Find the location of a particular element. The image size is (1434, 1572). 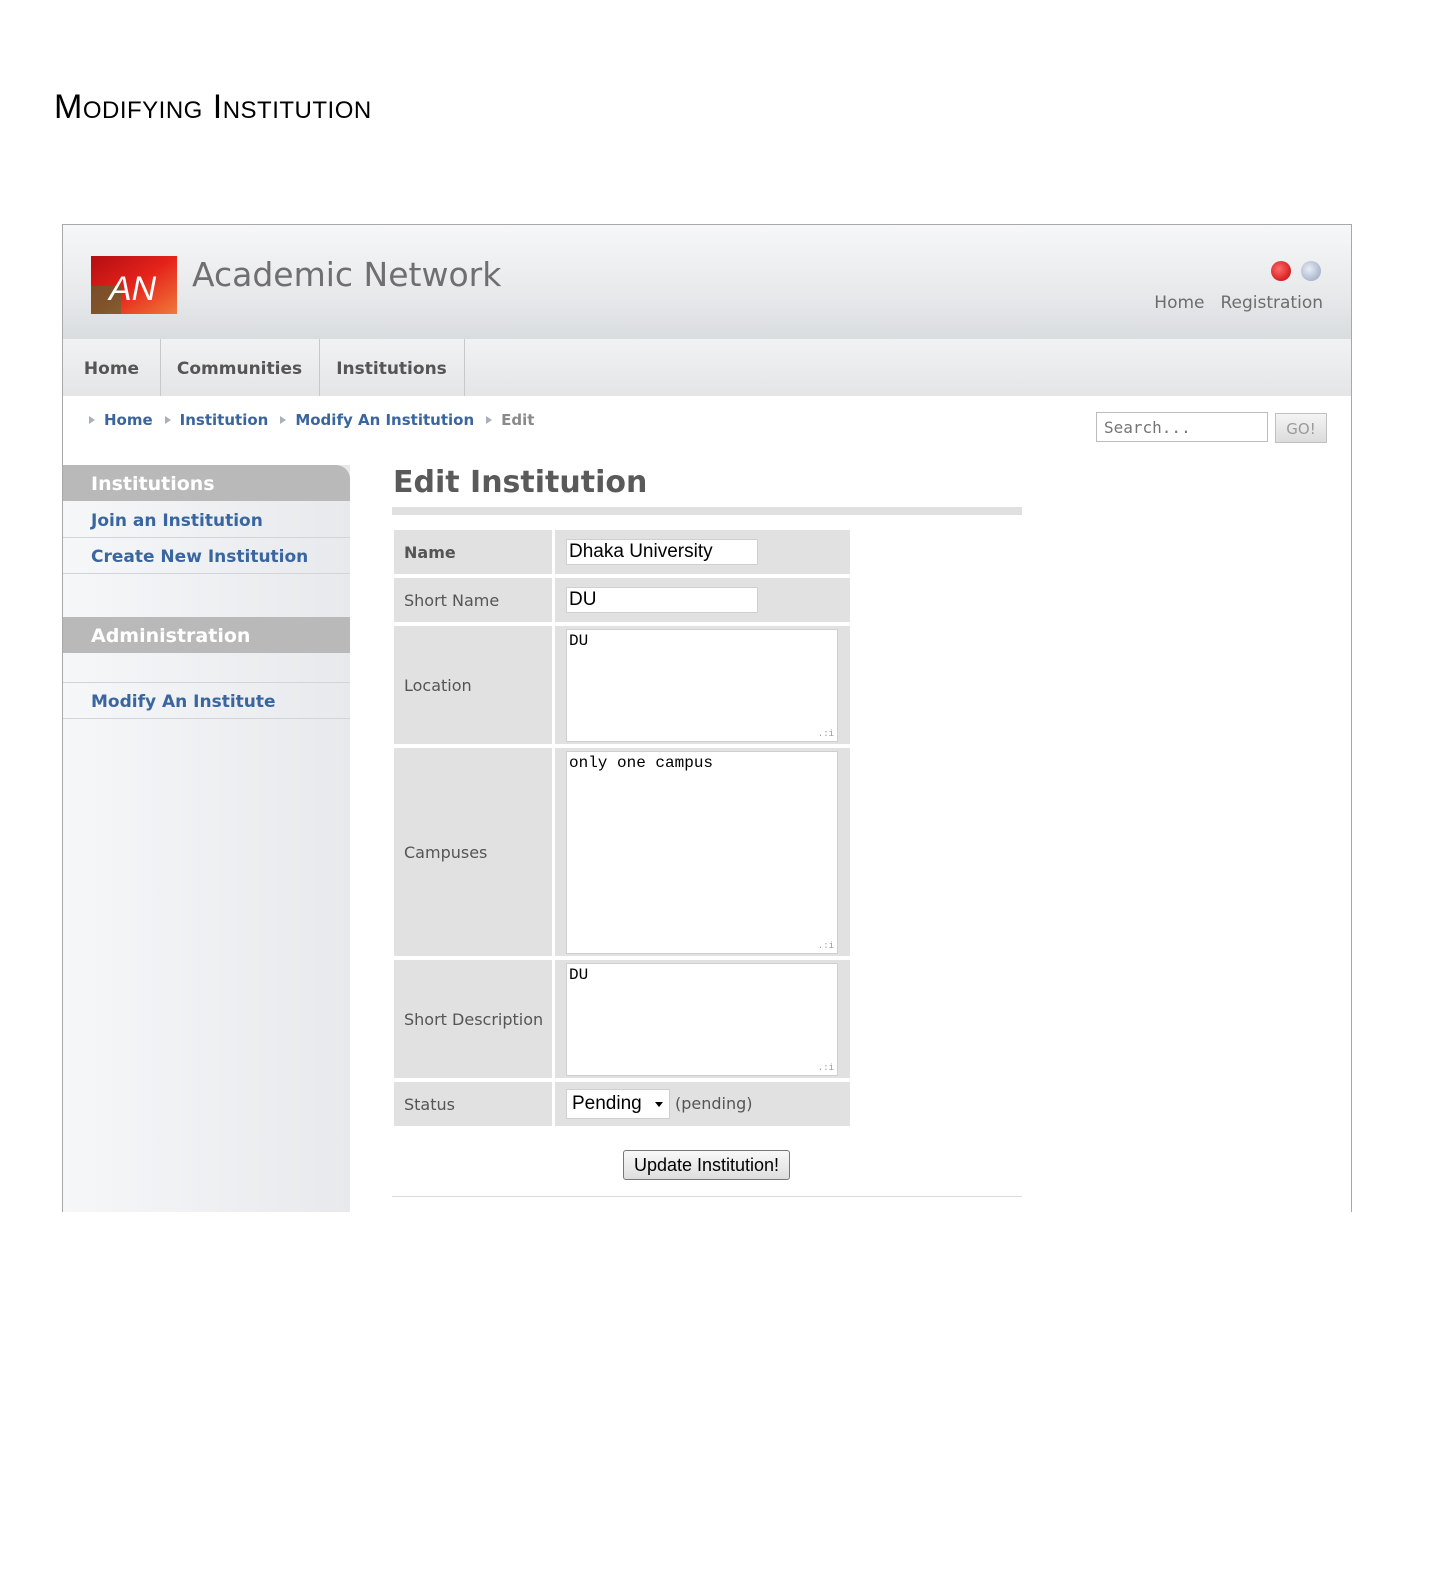

name-field: Dhaka University is located at coordinates (662, 552).